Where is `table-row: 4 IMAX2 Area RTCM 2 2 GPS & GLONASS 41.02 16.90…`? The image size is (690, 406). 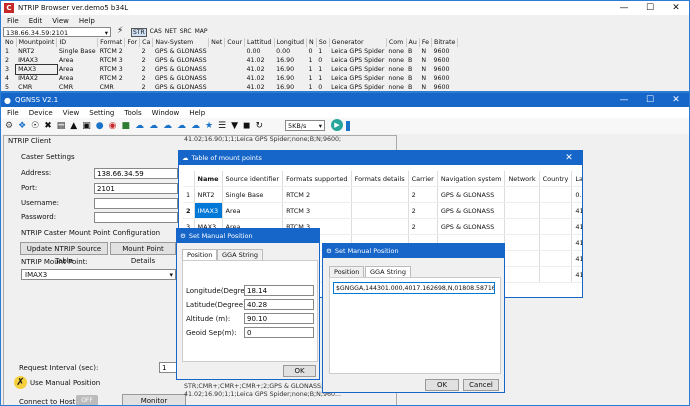 table-row: 4 IMAX2 Area RTCM 2 2 GPS & GLONASS 41.02 16.90… is located at coordinates (230, 78).